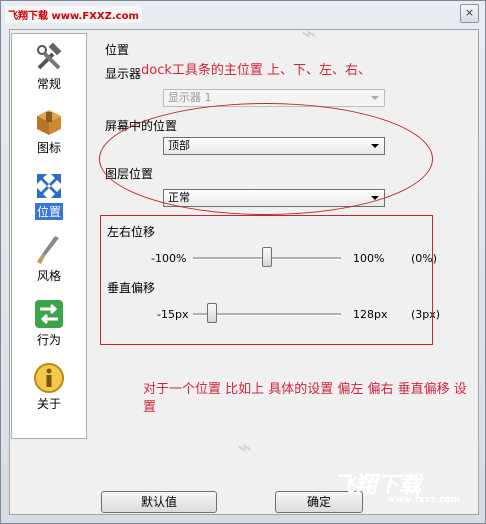 This screenshot has height=524, width=486. What do you see at coordinates (48, 276) in the screenshot?
I see `sidebar-item-label: 风格` at bounding box center [48, 276].